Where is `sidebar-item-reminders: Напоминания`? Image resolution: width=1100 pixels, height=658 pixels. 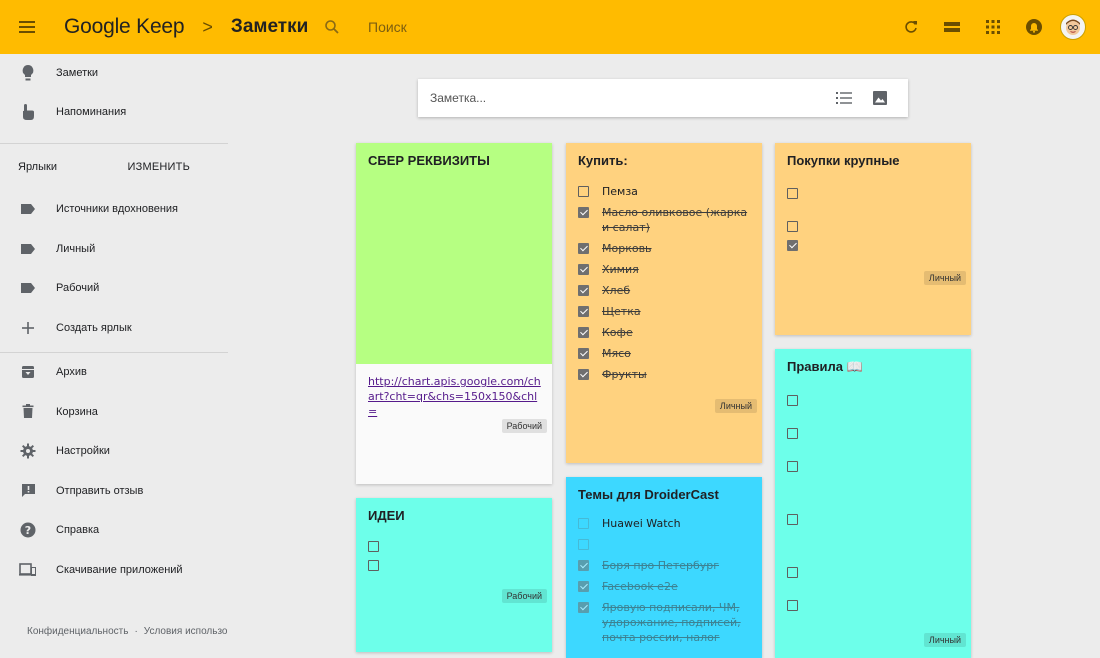 sidebar-item-reminders: Напоминания is located at coordinates (114, 112).